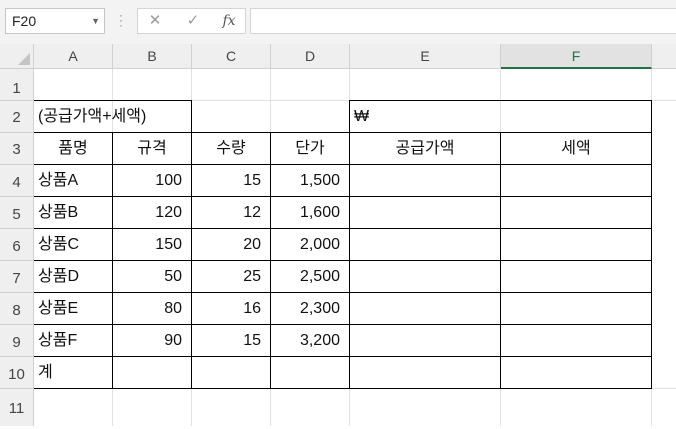 Image resolution: width=676 pixels, height=429 pixels. Describe the element at coordinates (310, 309) in the screenshot. I see `table-cell: 2,300` at that location.